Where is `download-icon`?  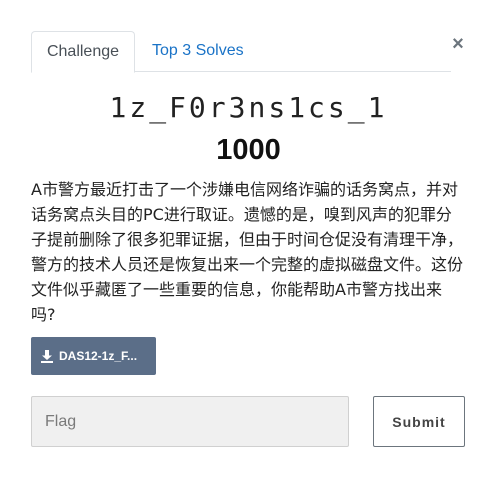
download-icon is located at coordinates (47, 356).